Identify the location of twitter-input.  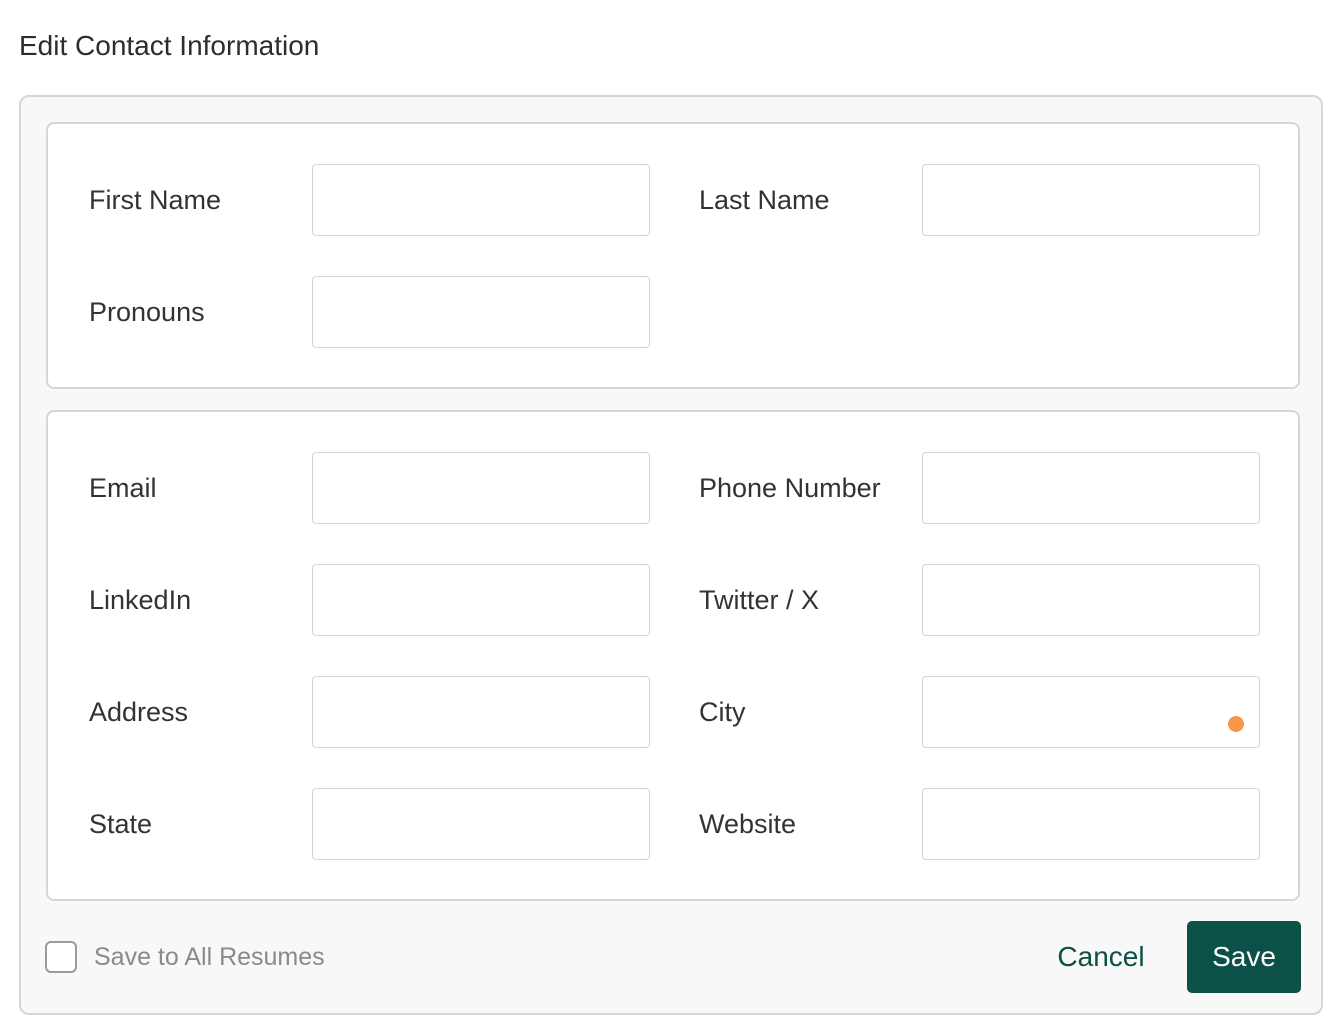
(1091, 600).